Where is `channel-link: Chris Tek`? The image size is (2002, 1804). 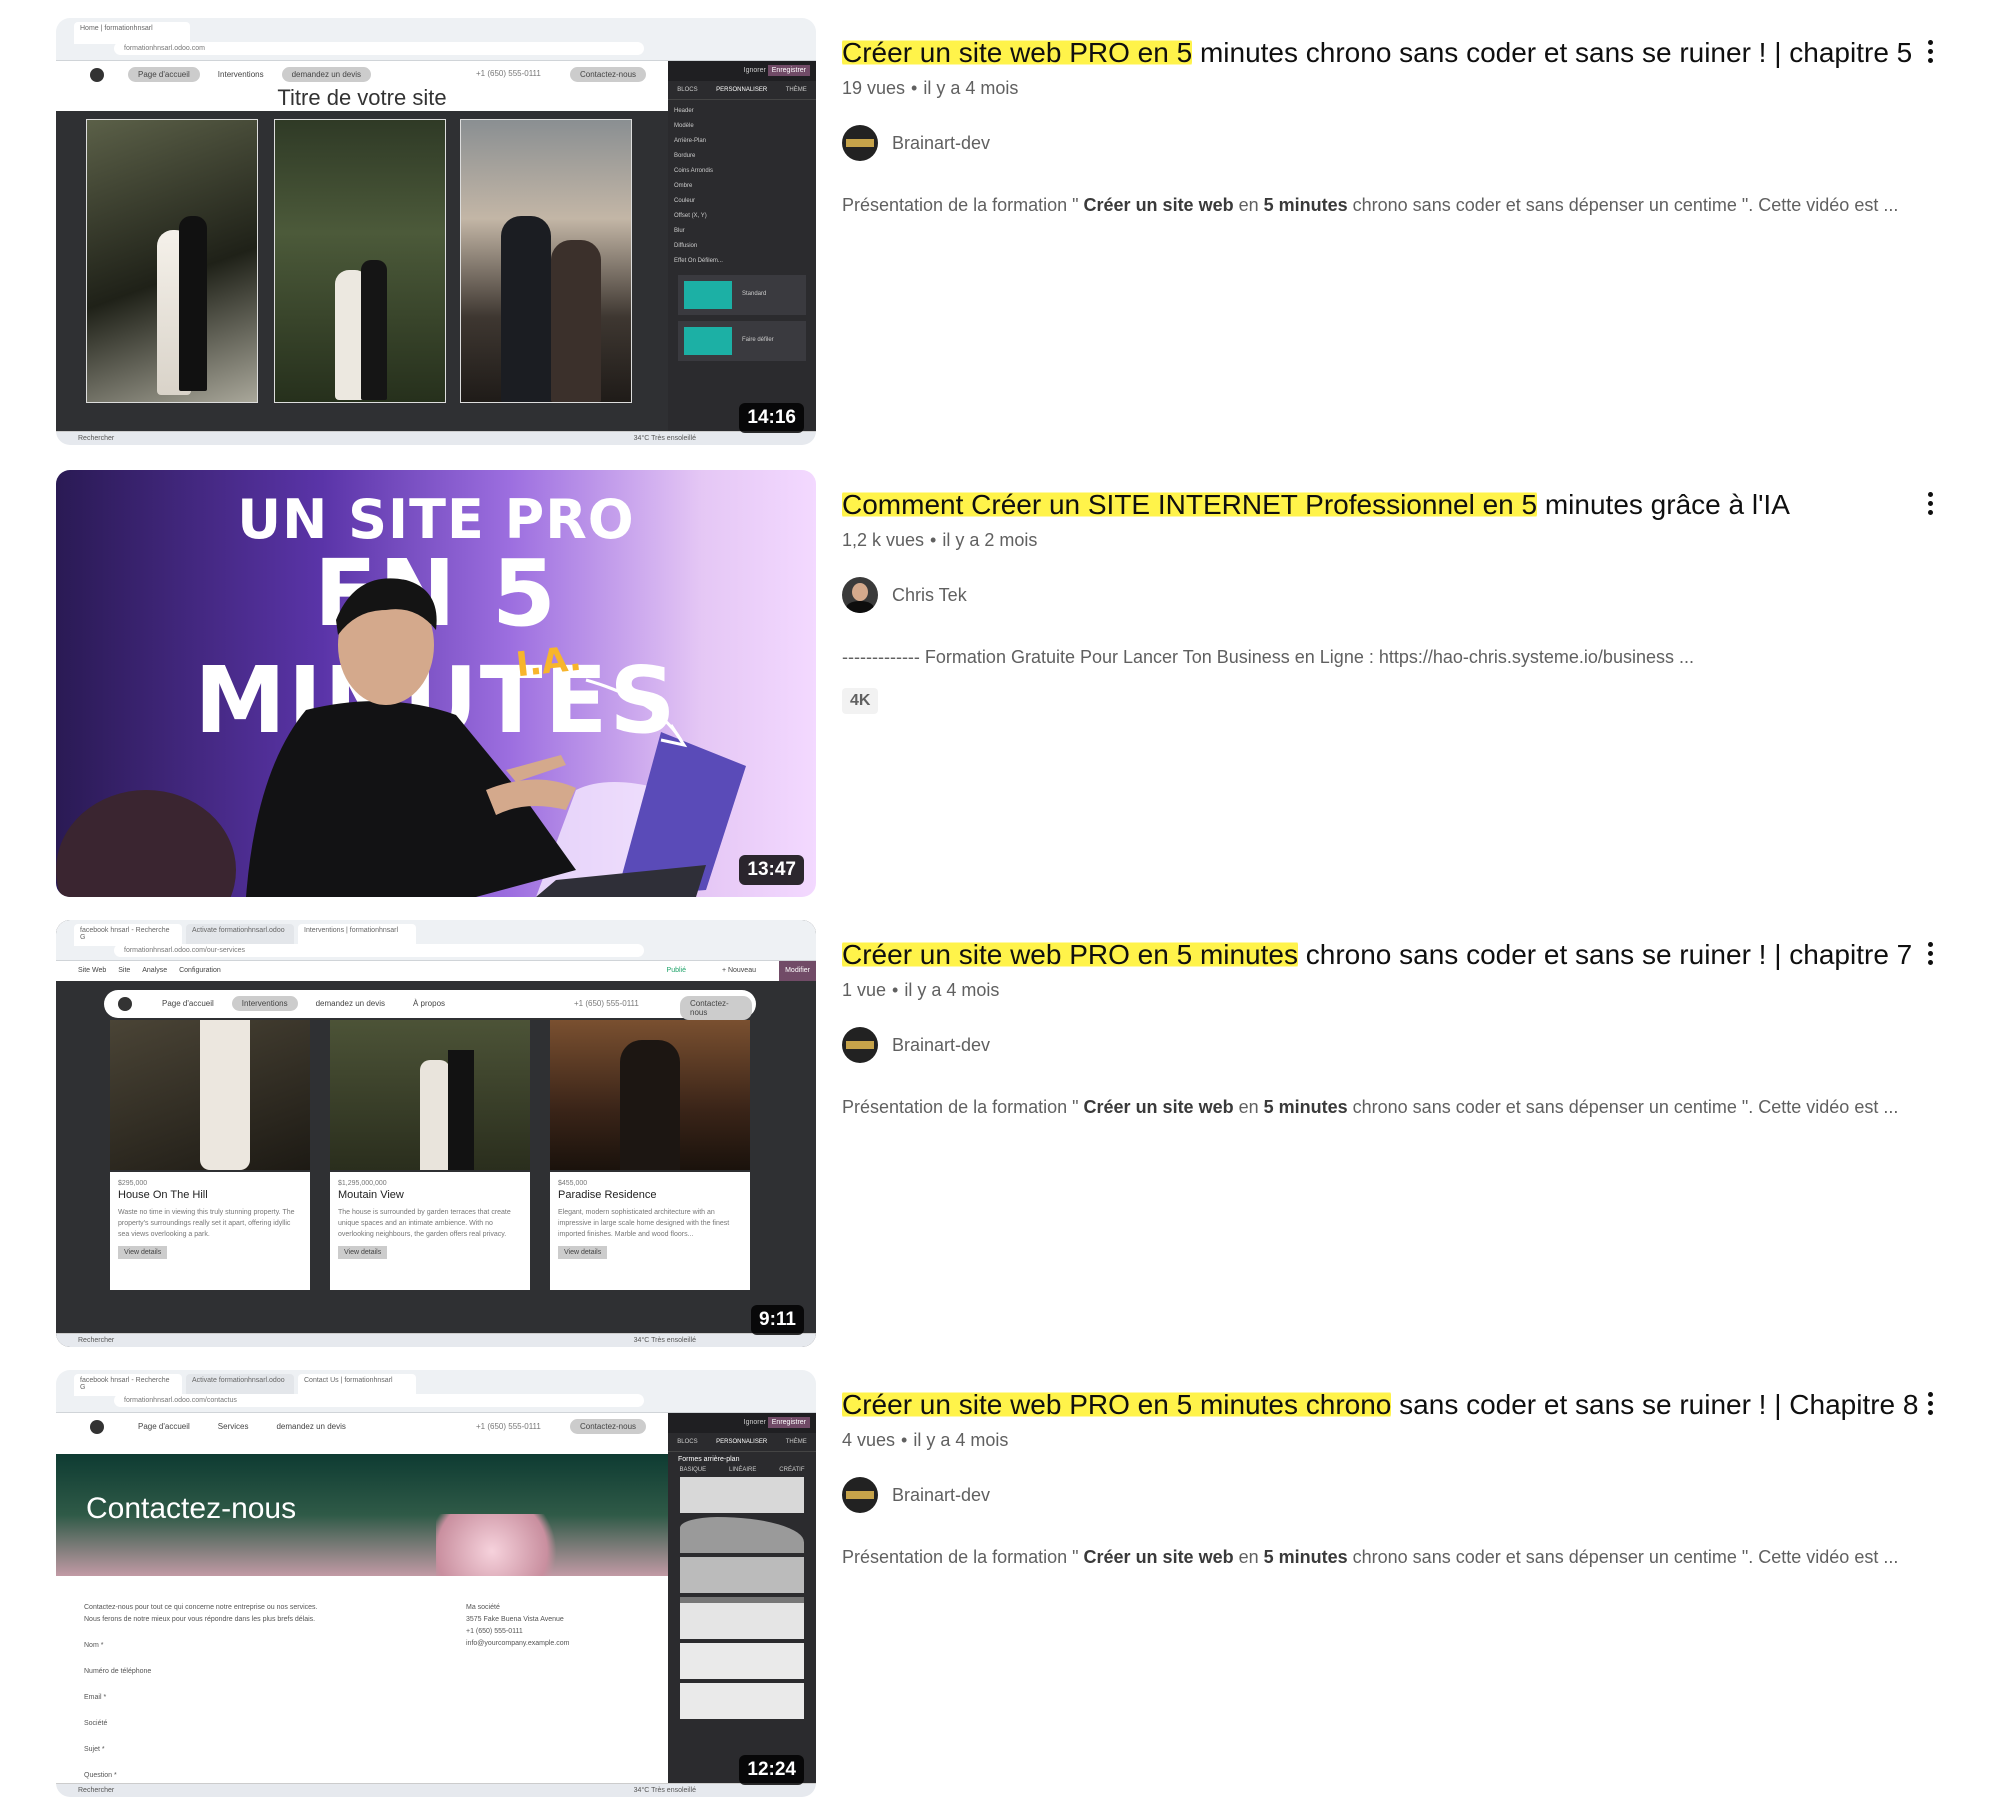 channel-link: Chris Tek is located at coordinates (1372, 595).